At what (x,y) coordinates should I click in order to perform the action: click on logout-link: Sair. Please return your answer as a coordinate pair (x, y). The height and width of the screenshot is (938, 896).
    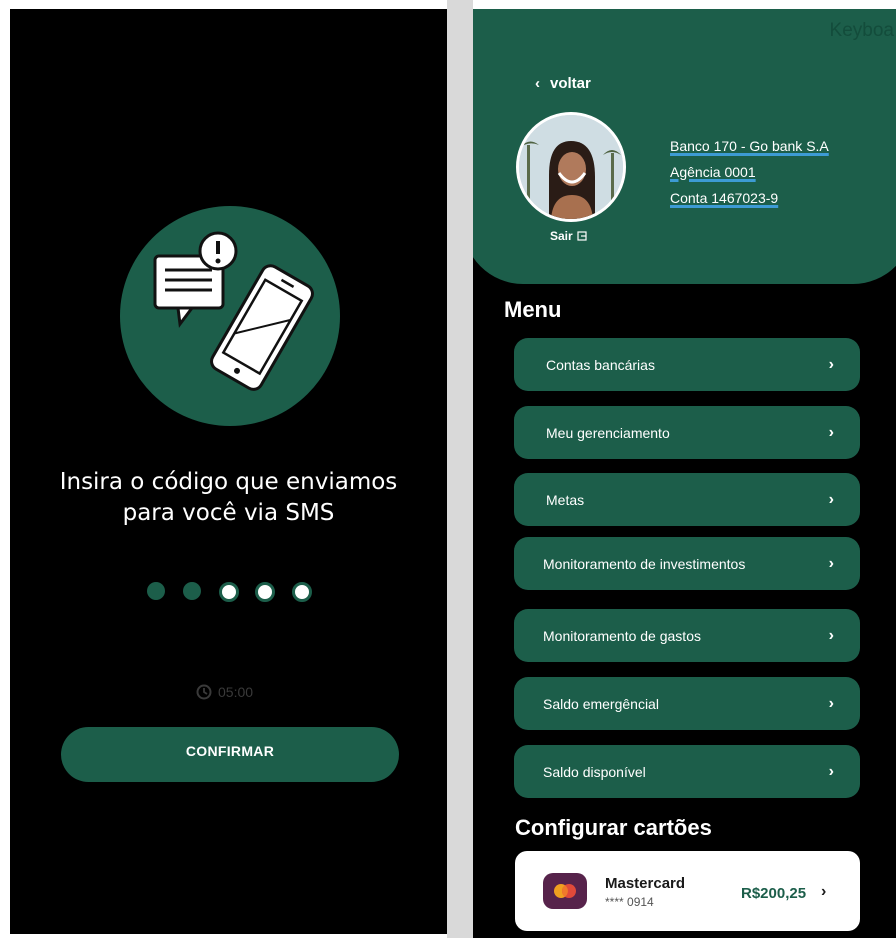
    Looking at the image, I should click on (568, 236).